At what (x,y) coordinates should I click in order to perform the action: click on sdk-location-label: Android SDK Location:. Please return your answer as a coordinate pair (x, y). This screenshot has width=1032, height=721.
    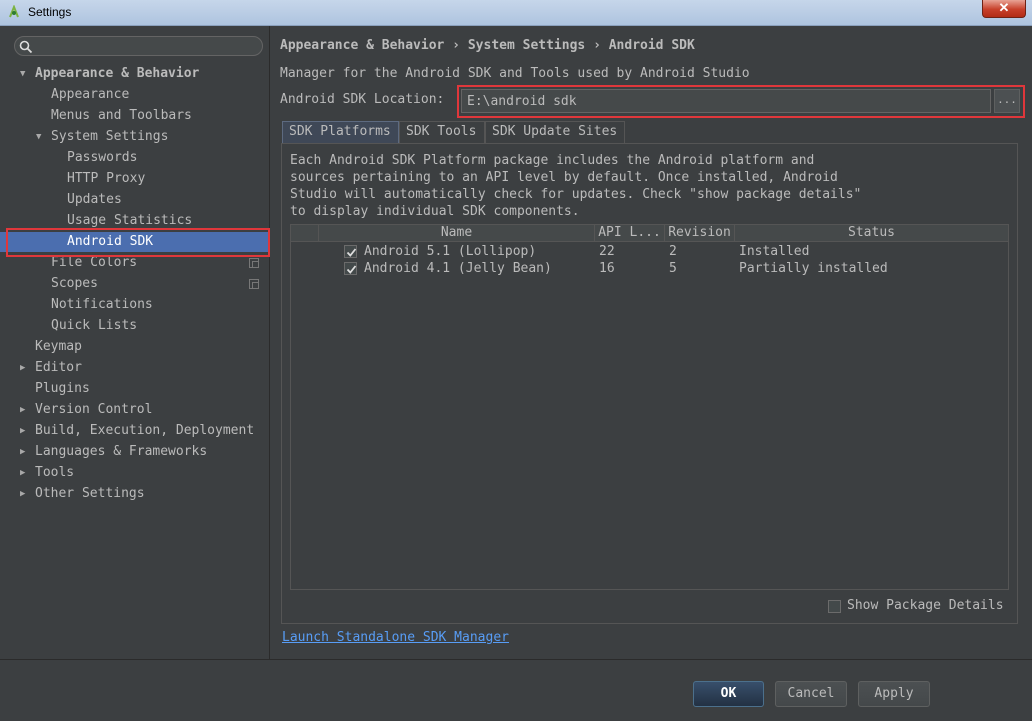
    Looking at the image, I should click on (362, 99).